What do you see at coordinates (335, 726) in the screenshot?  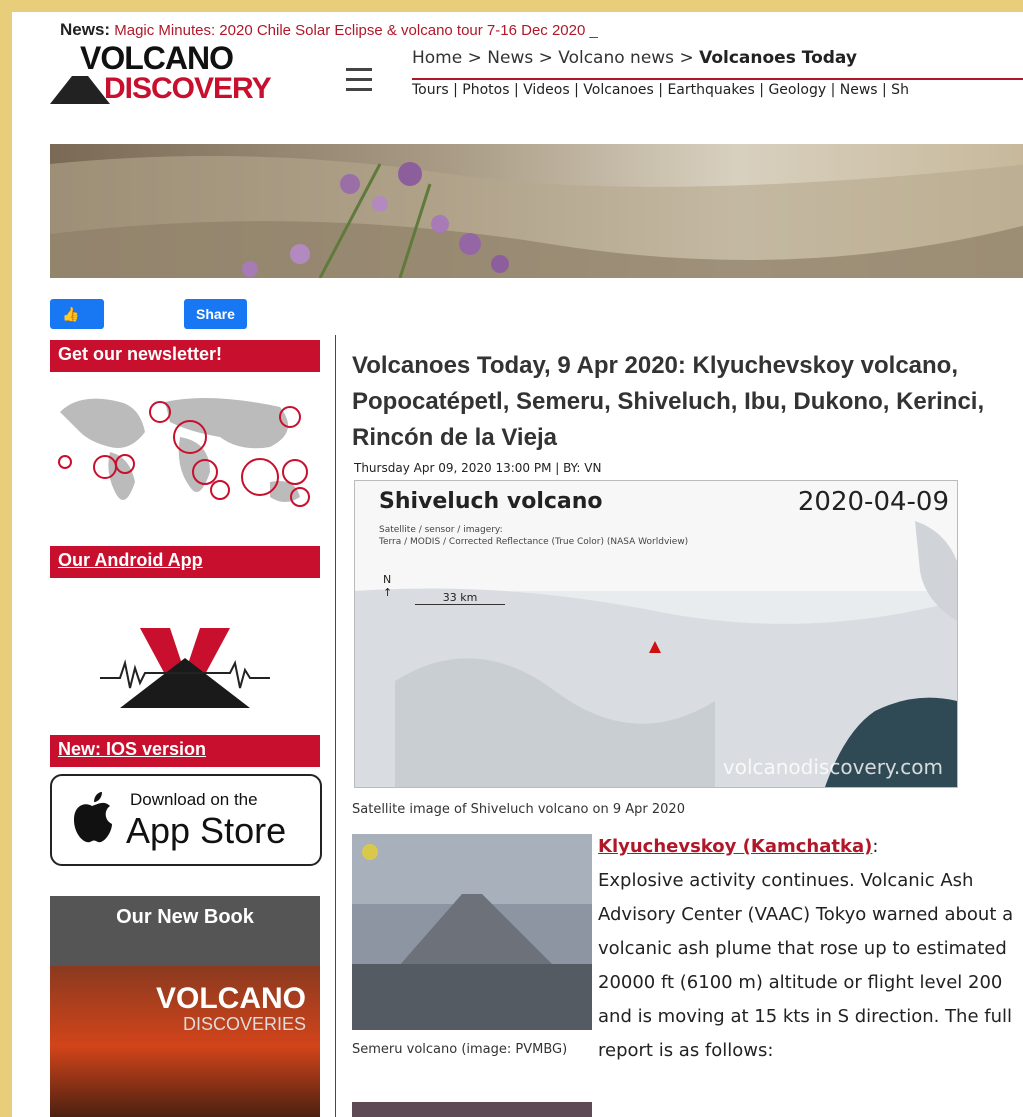 I see `column-divider` at bounding box center [335, 726].